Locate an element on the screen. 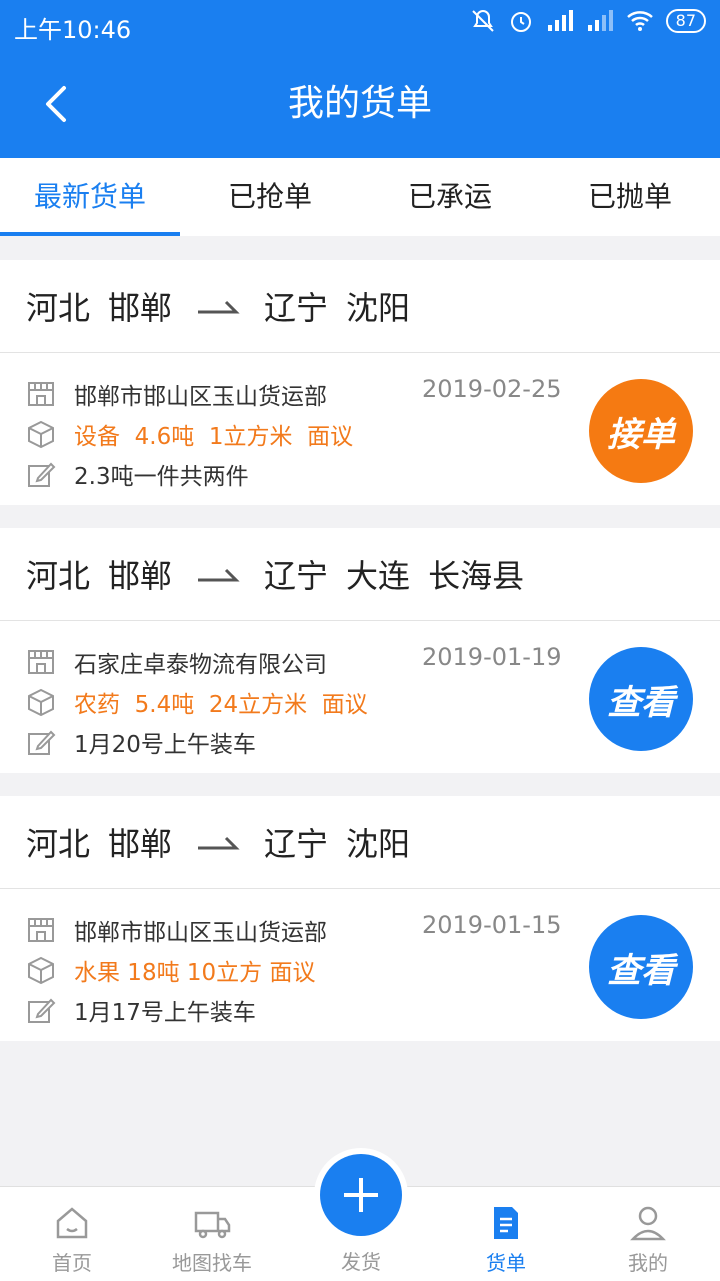 This screenshot has width=720, height=1281. status-icons: 87 is located at coordinates (588, 21).